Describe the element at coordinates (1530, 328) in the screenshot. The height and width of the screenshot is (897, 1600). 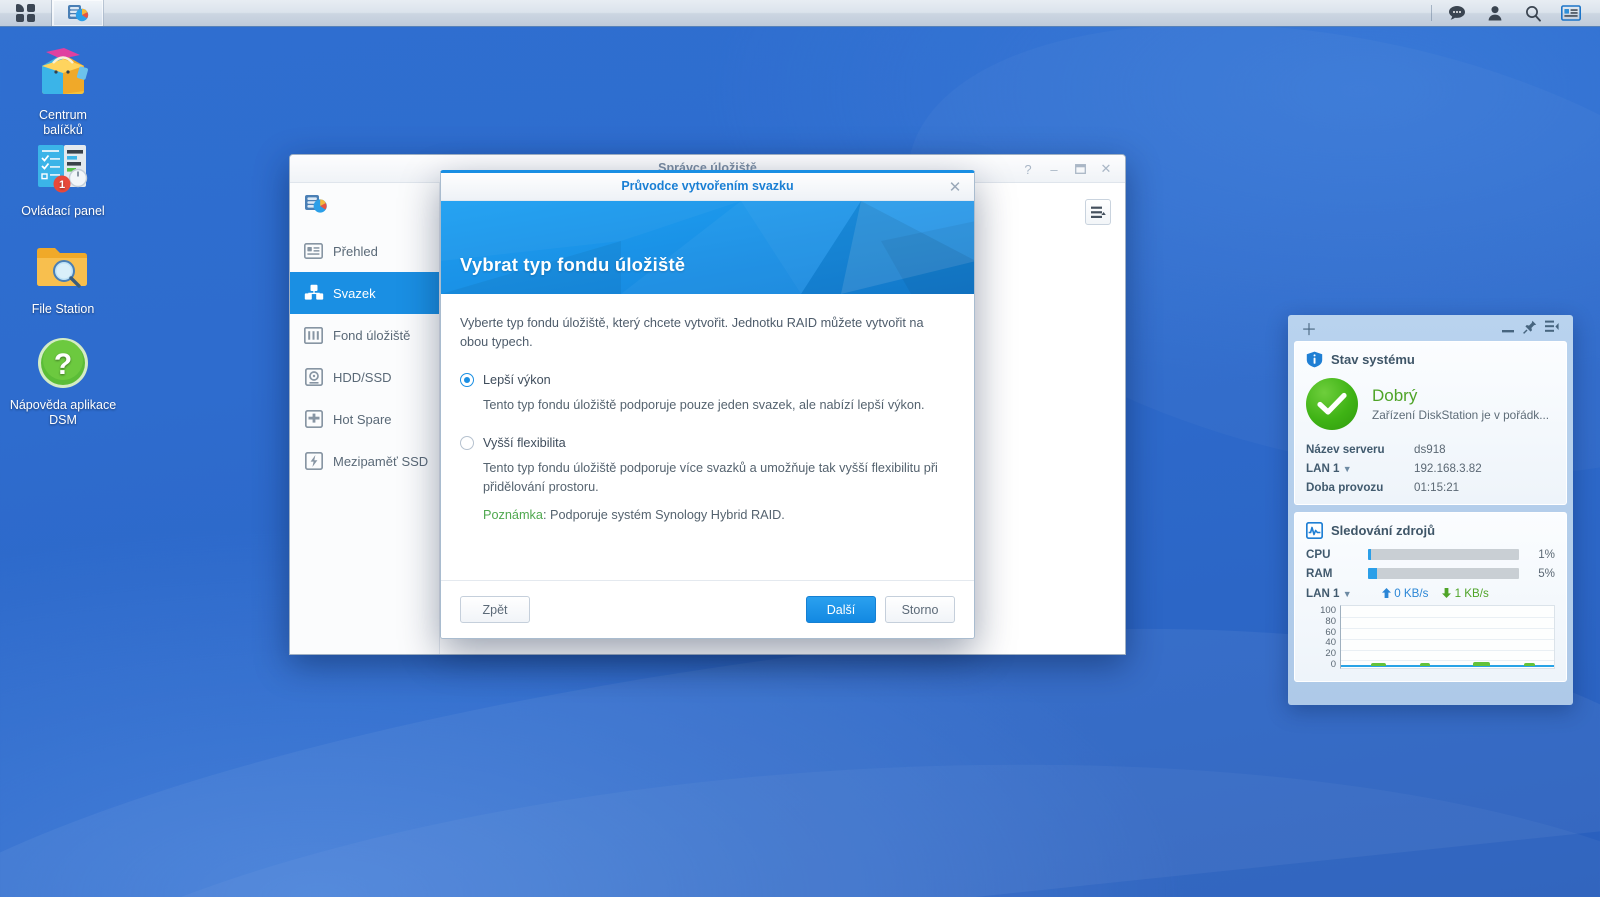
I see `pin-widgets-button` at that location.